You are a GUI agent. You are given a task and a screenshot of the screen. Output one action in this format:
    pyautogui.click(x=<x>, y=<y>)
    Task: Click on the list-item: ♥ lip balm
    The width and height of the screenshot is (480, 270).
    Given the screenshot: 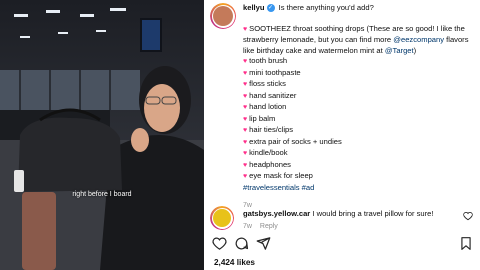 What is the action you would take?
    pyautogui.click(x=259, y=118)
    